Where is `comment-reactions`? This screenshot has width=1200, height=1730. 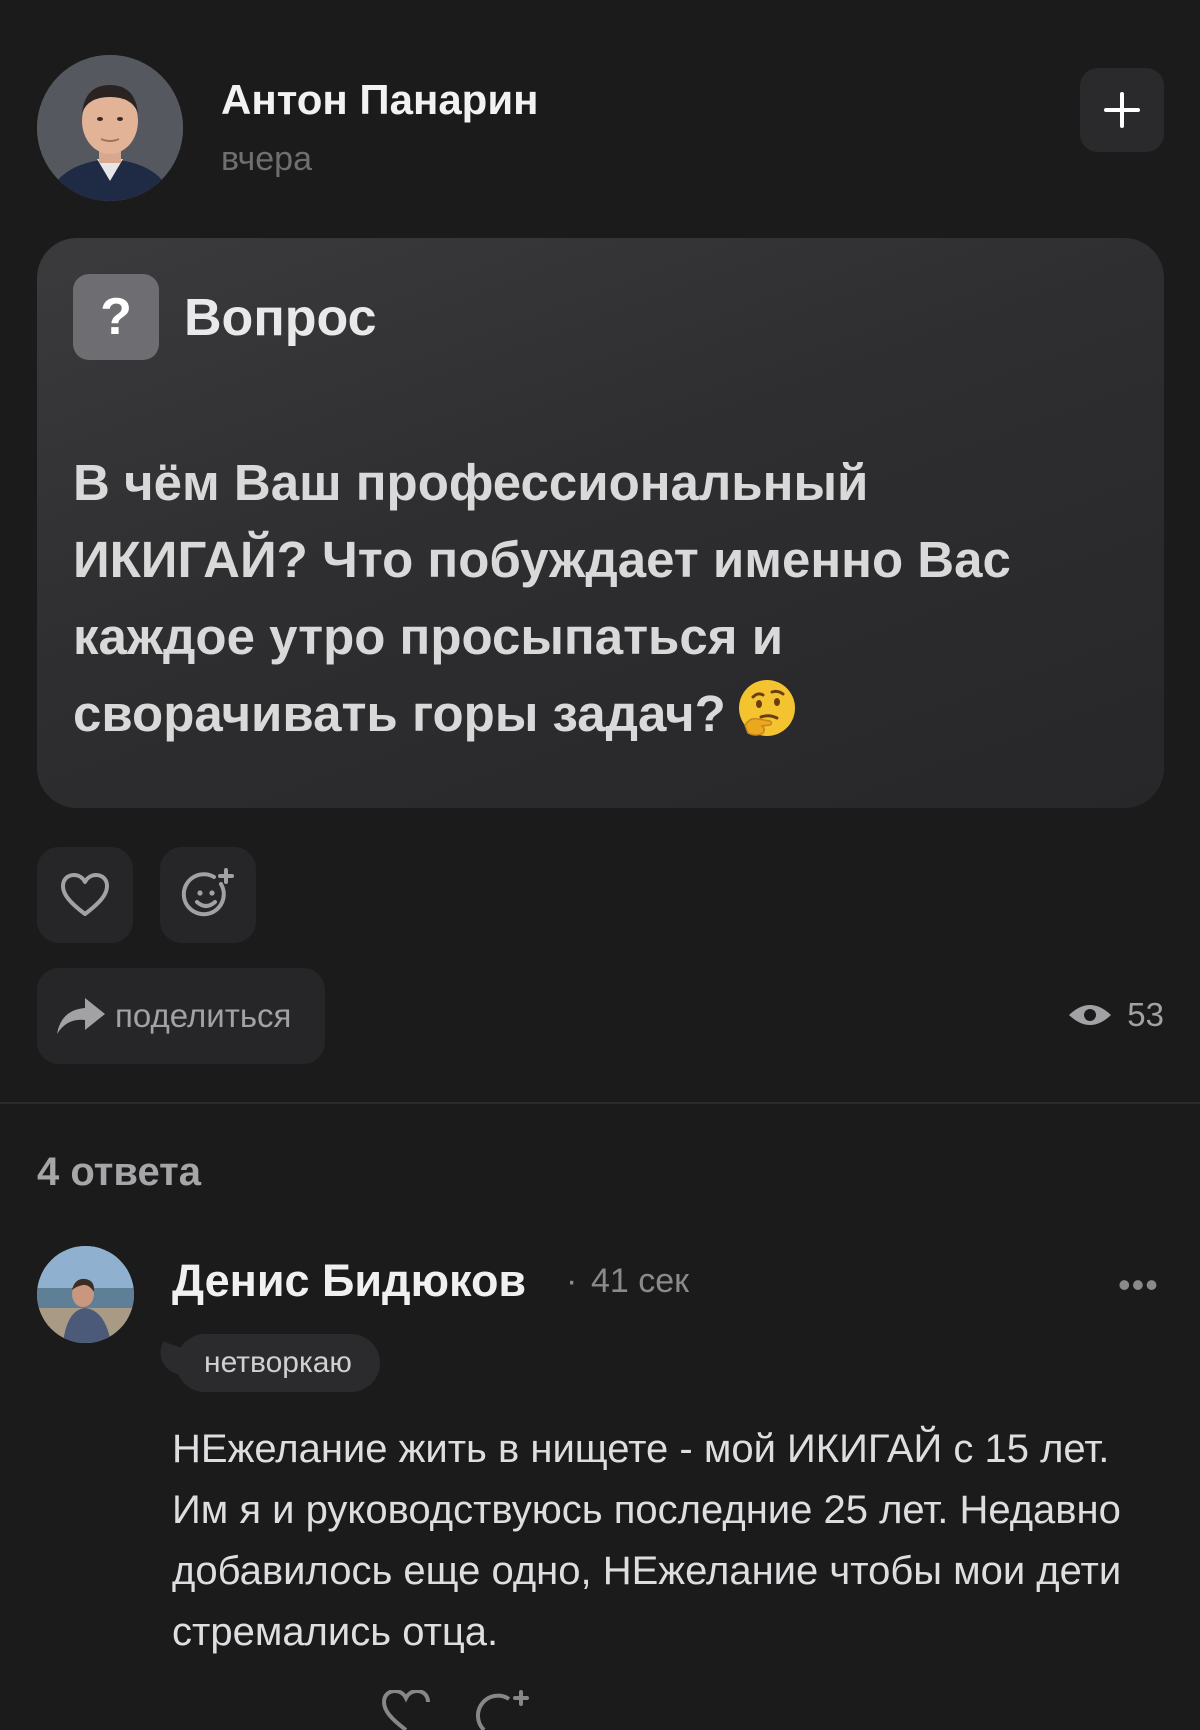
comment-reactions is located at coordinates (455, 1710).